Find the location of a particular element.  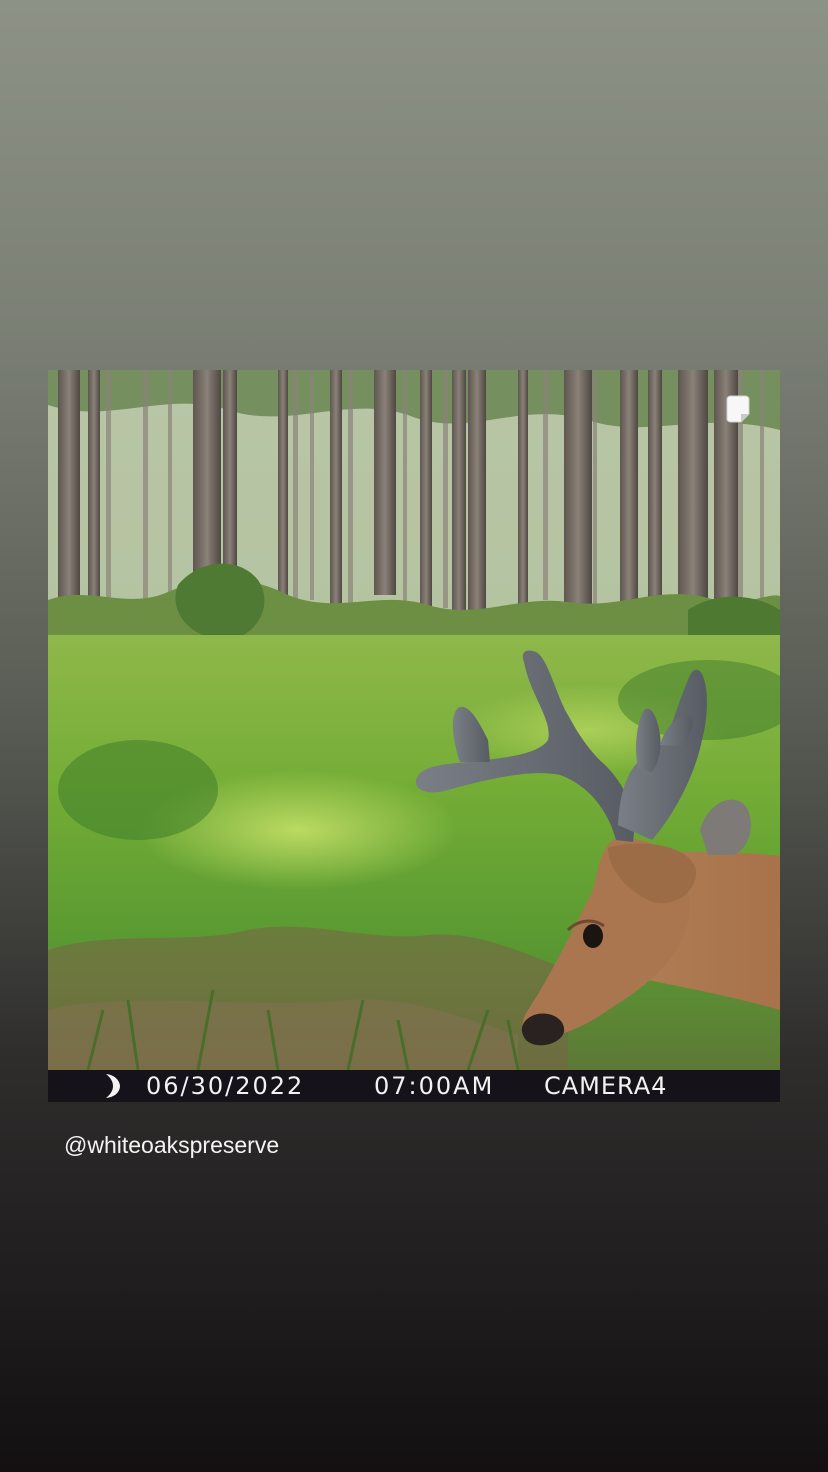

camera-time: 07:00AM is located at coordinates (434, 1086).